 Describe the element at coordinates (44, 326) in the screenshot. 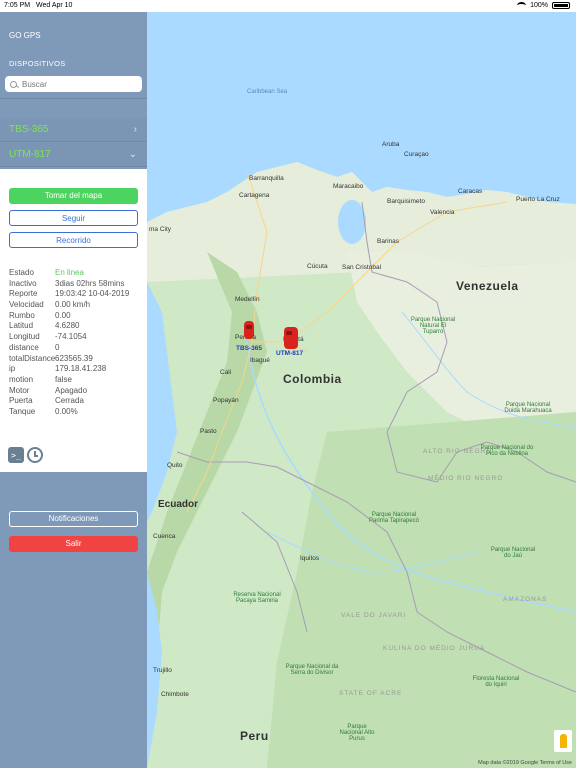

I see `info-row-latitud: Latitud 4.6280` at that location.